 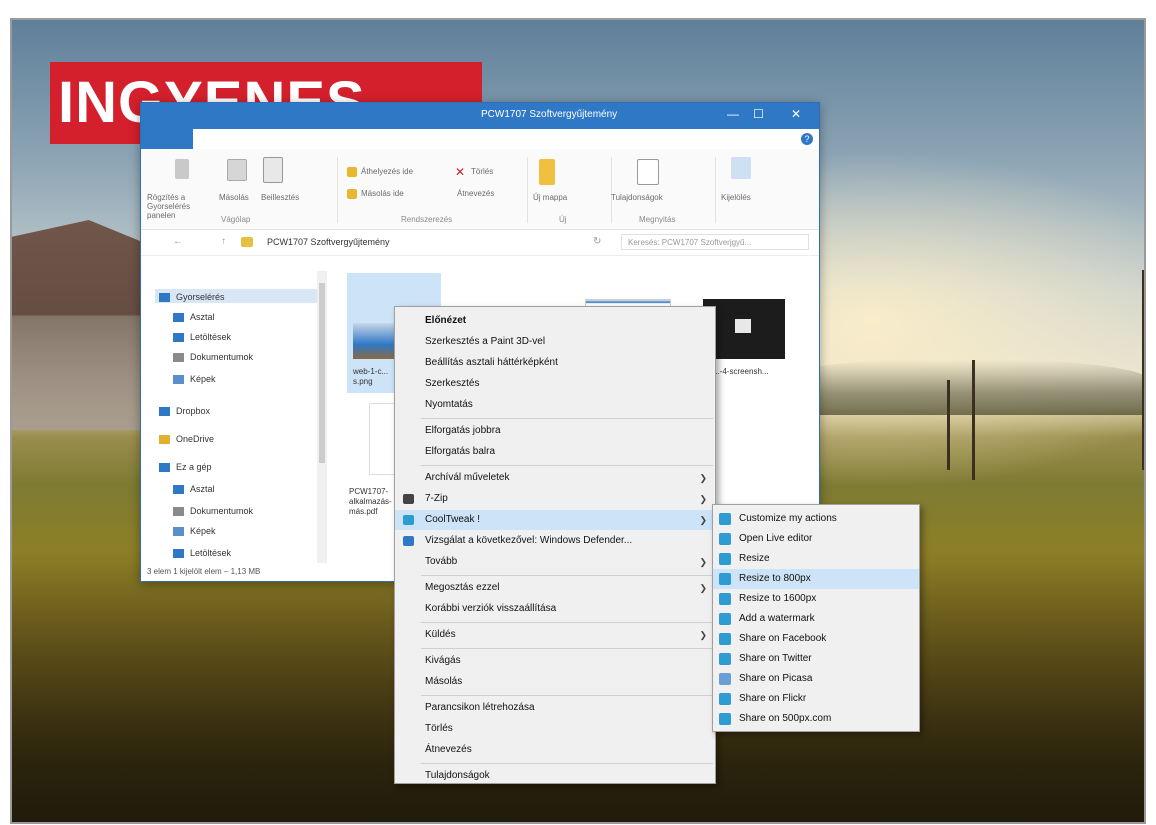 I want to click on context-menu-item-label: Megosztás ezzel, so click(x=462, y=587).